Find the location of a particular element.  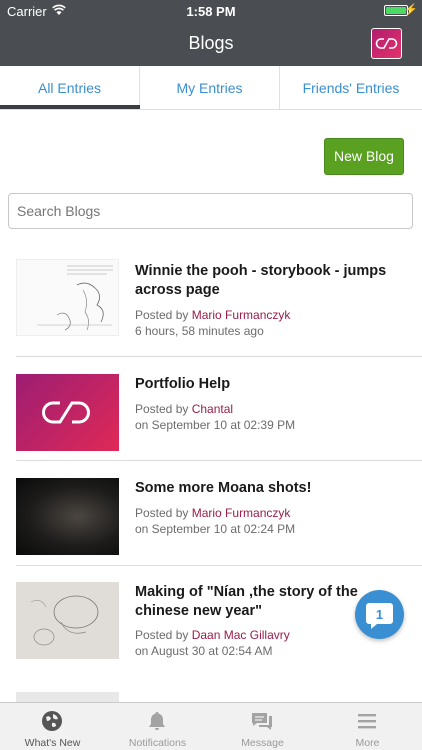

bottom-tab-bar: What's New Notifications Message More is located at coordinates (211, 726).